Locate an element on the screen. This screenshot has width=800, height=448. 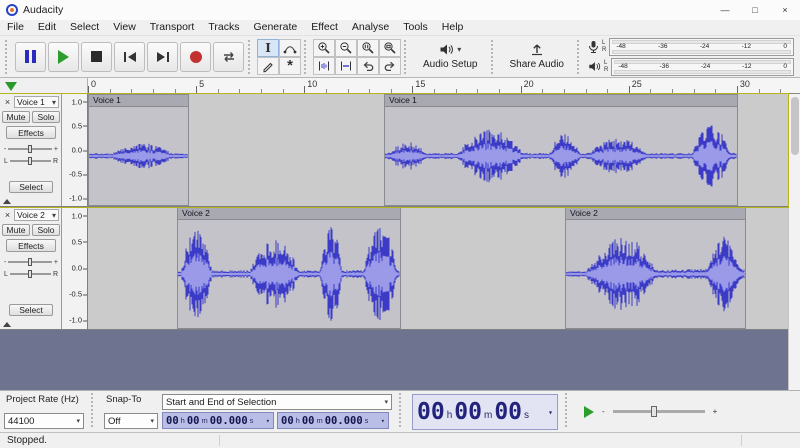
menu-edit: Edit is located at coordinates (47, 27).